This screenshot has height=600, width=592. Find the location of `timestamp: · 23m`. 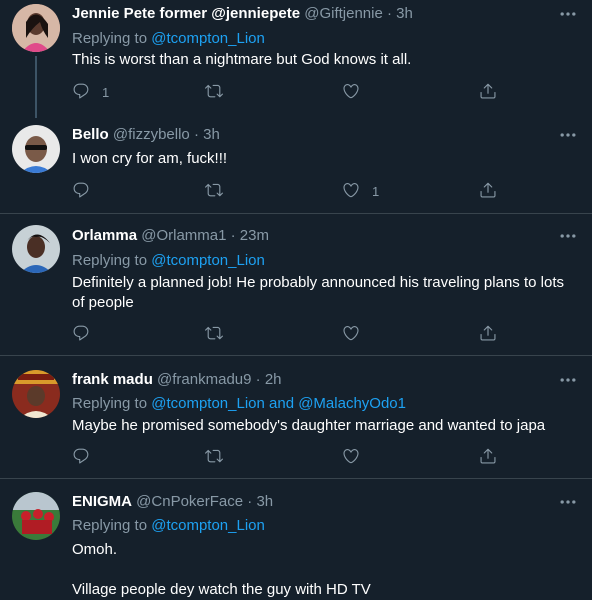

timestamp: · 23m is located at coordinates (250, 235).